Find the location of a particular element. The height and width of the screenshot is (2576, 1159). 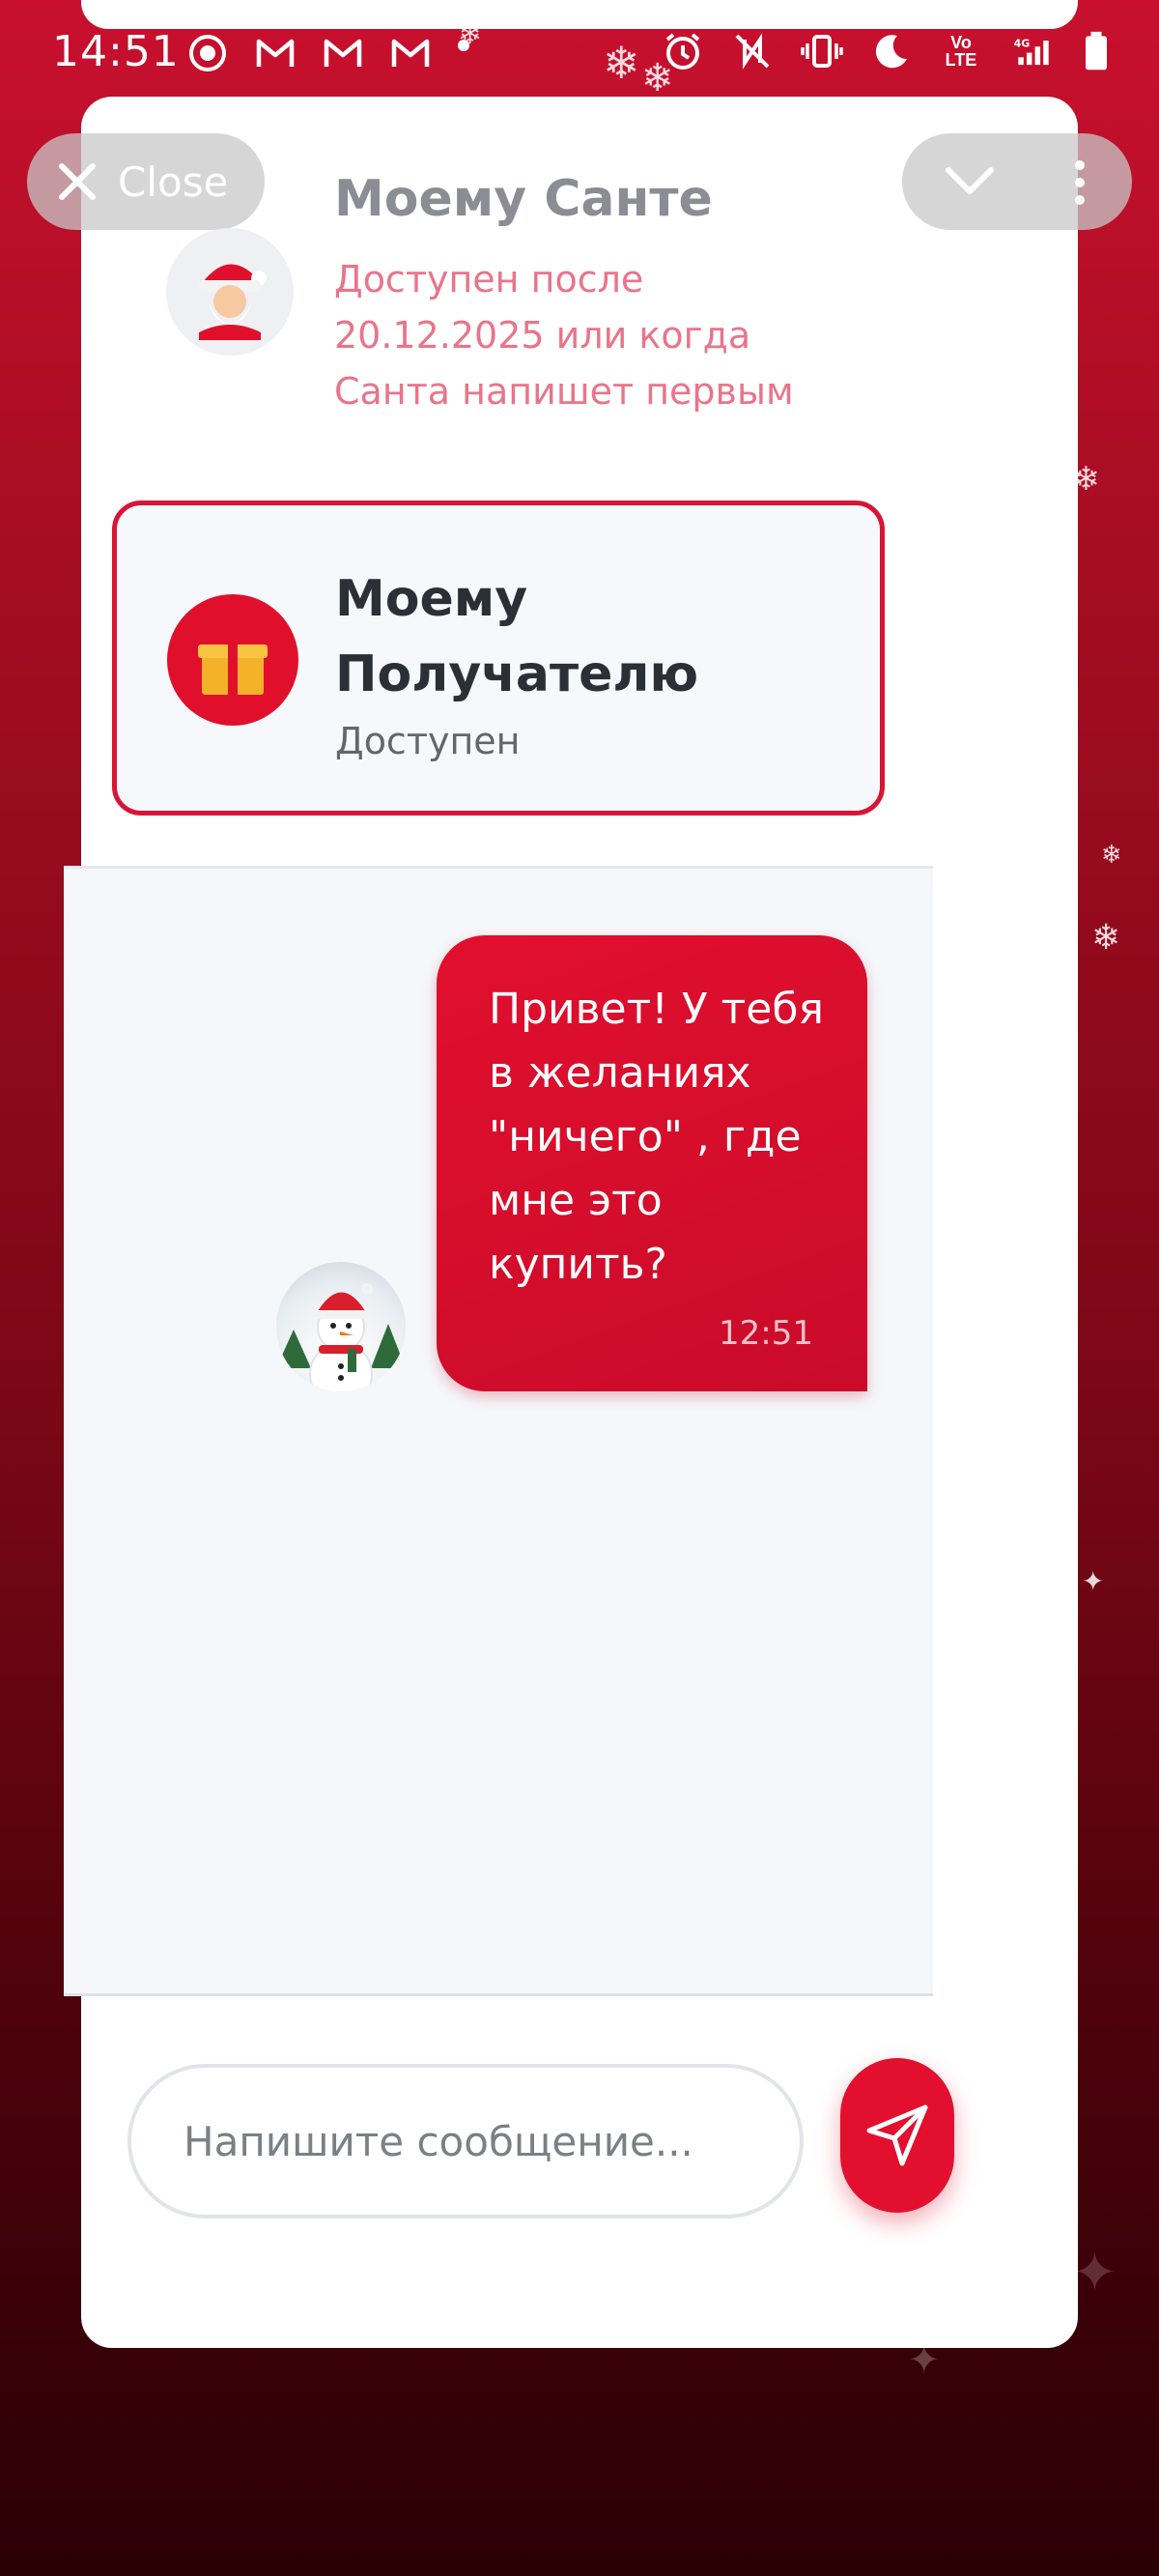

close-icon is located at coordinates (78, 182).